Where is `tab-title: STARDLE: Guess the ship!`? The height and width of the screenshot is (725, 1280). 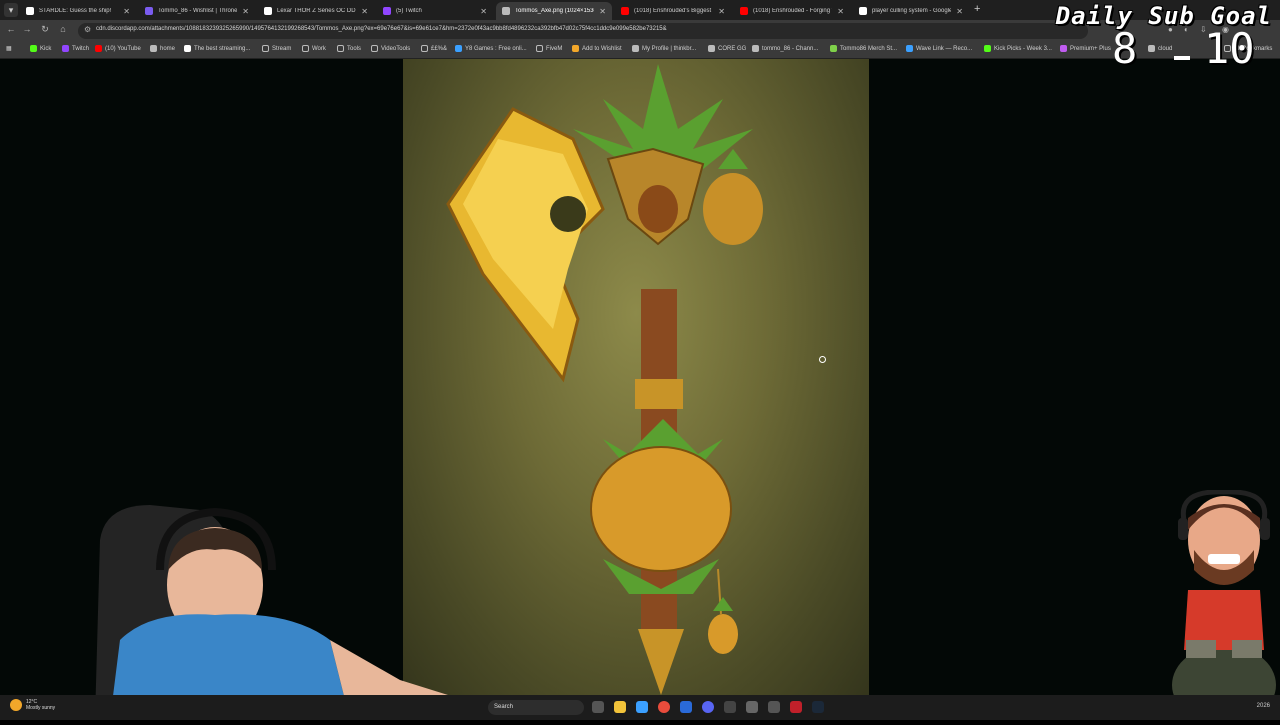 tab-title: STARDLE: Guess the ship! is located at coordinates (75, 11).